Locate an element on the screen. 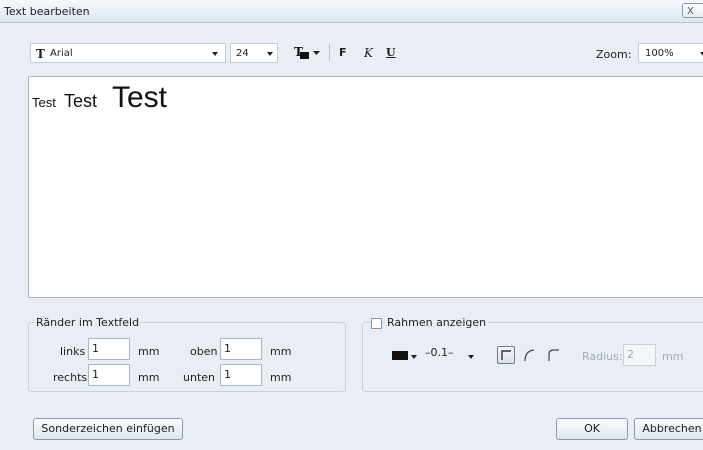 This screenshot has width=703, height=450. close-icon: X is located at coordinates (690, 11).